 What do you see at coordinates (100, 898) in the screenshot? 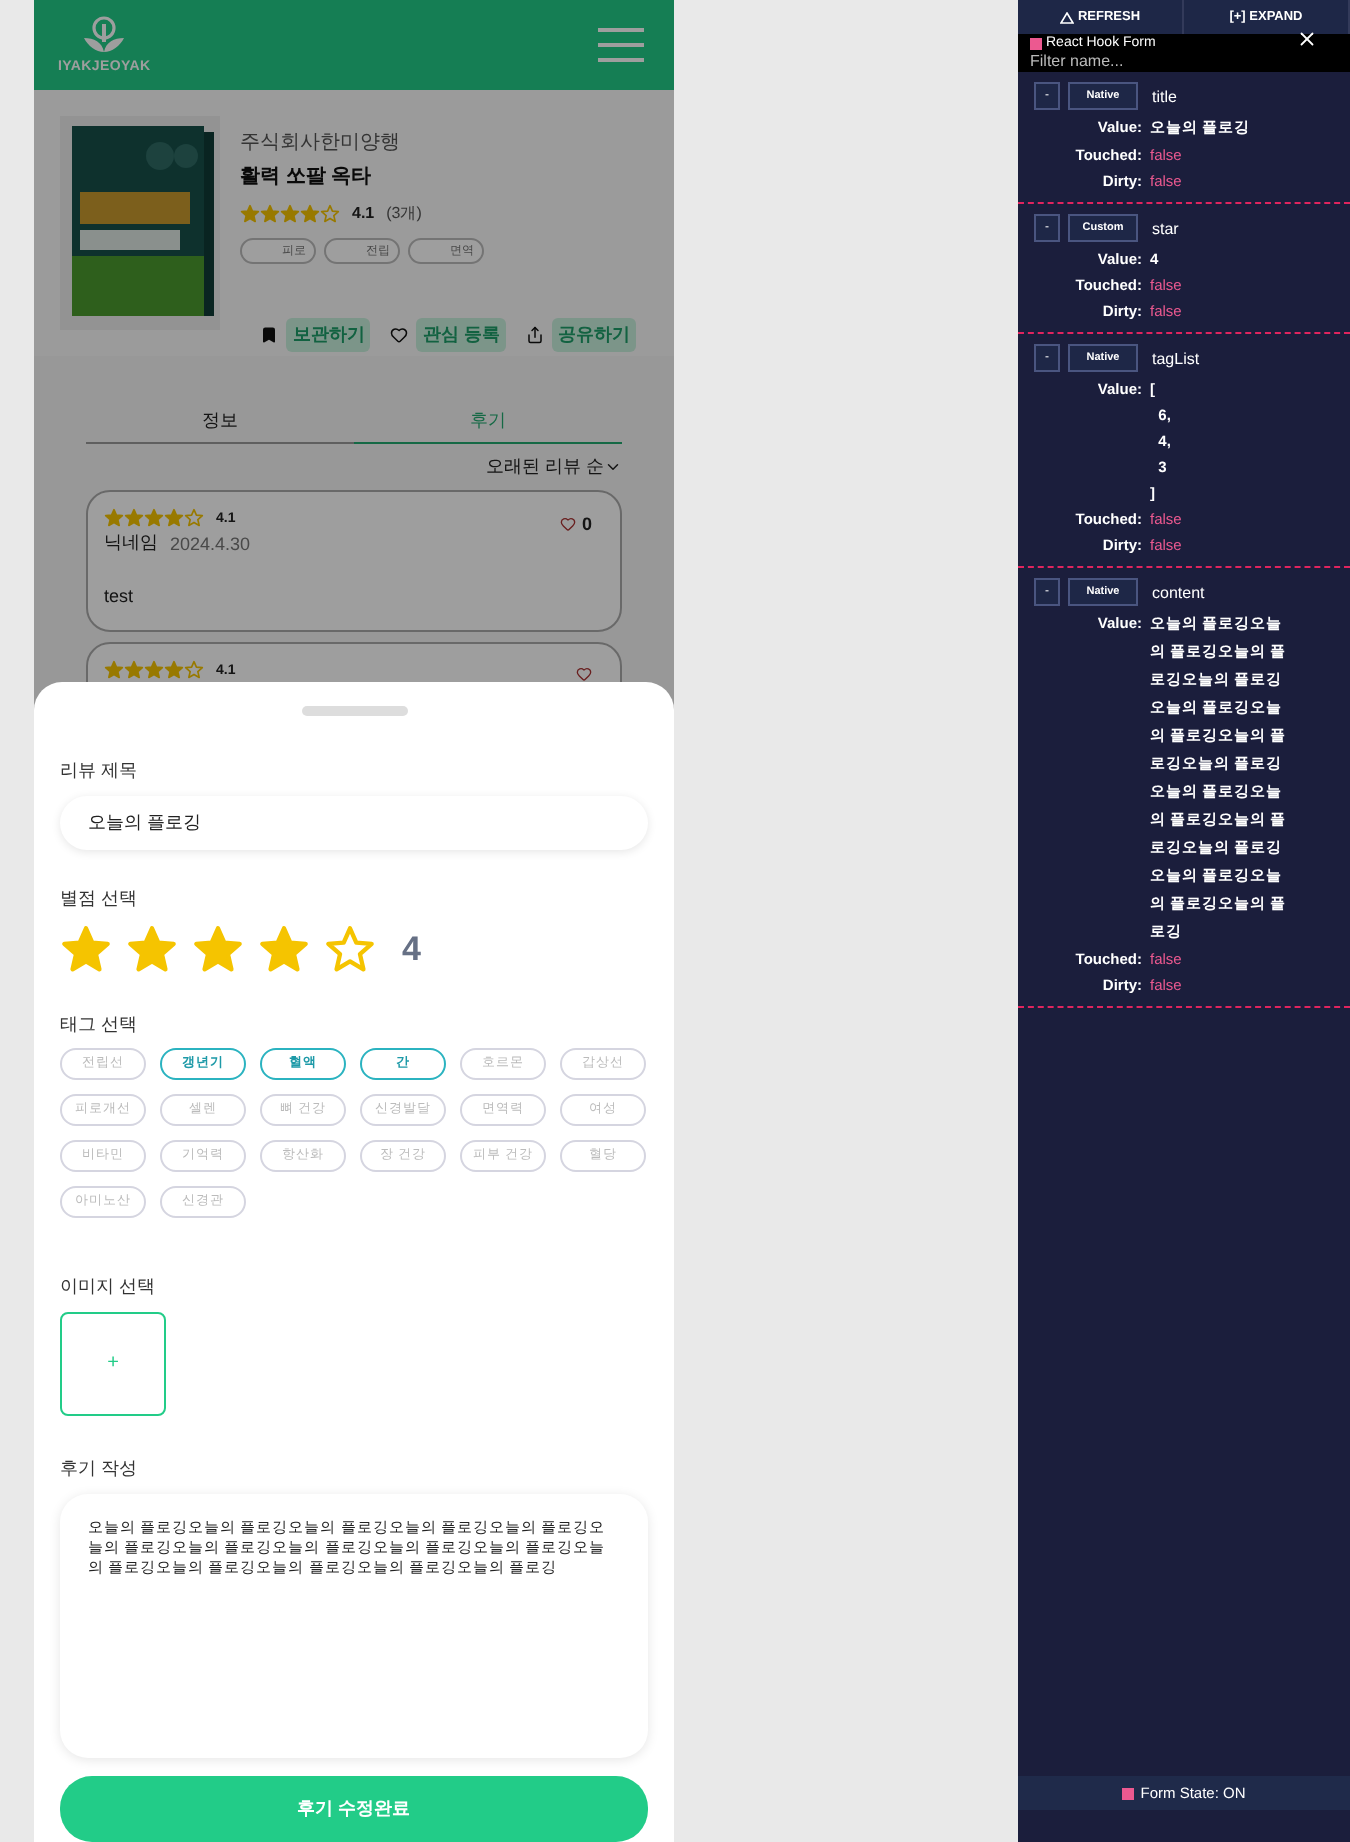
I see `field-label: 별점 선택` at bounding box center [100, 898].